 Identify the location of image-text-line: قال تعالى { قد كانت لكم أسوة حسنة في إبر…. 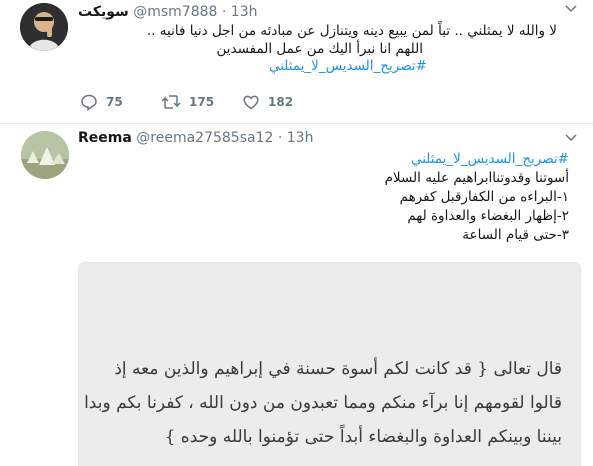
(338, 369).